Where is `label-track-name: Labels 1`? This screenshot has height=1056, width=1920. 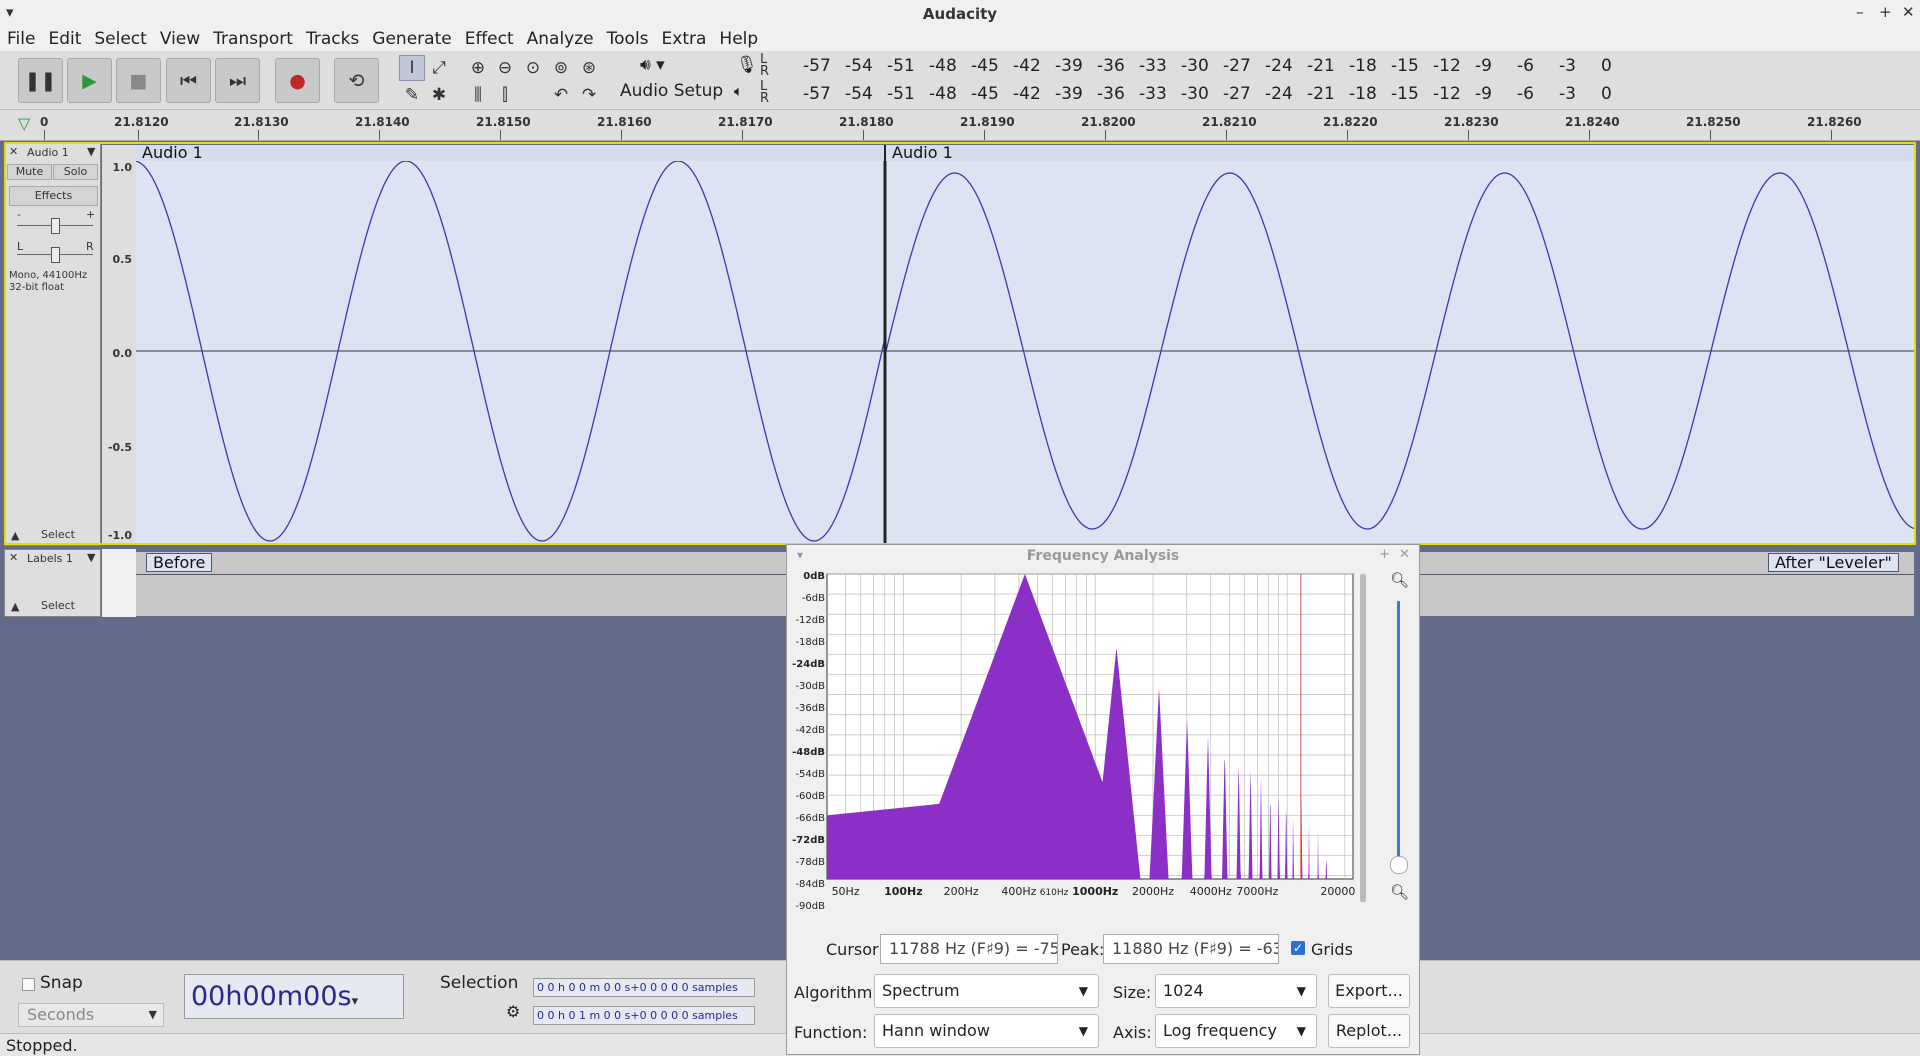 label-track-name: Labels 1 is located at coordinates (50, 558).